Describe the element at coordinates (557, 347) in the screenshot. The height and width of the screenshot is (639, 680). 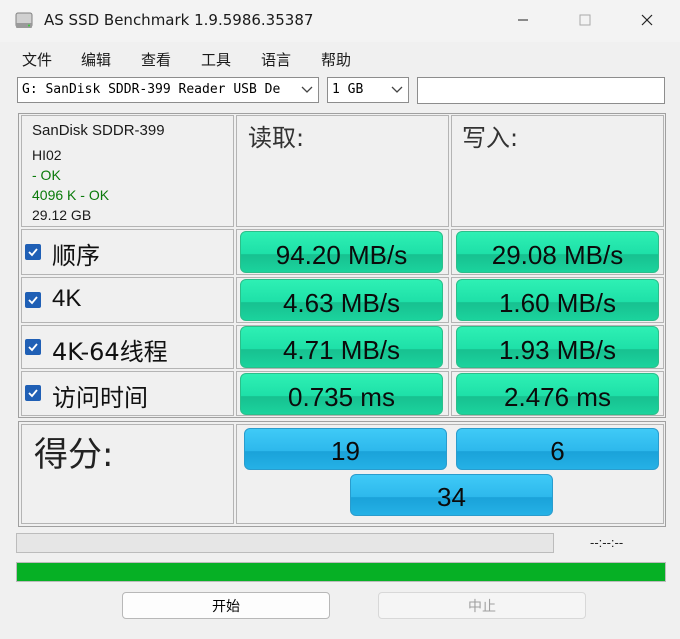
I see `write-4k-64-value: 1.93 MB/s` at that location.